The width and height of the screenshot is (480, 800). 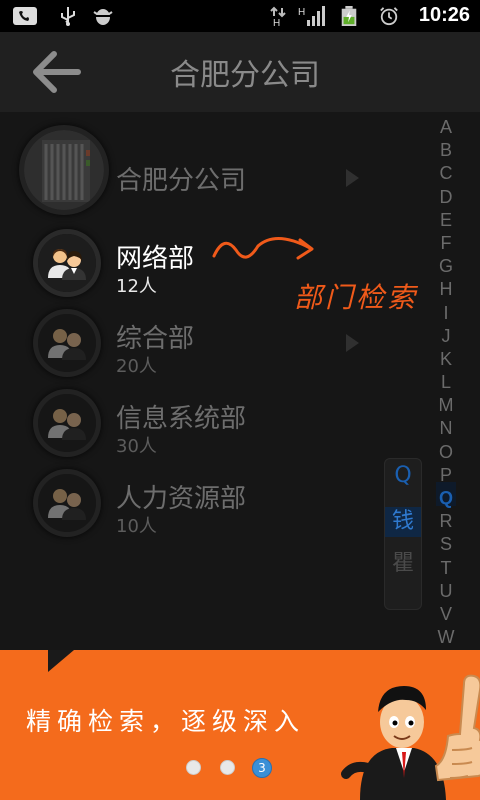 I want to click on index-letter-w: W, so click(x=446, y=637).